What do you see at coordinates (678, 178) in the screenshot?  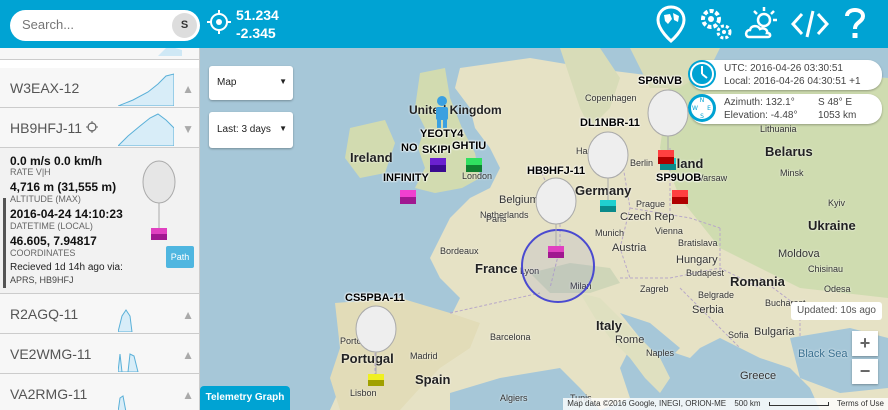 I see `tracker-label: SP9UOB` at bounding box center [678, 178].